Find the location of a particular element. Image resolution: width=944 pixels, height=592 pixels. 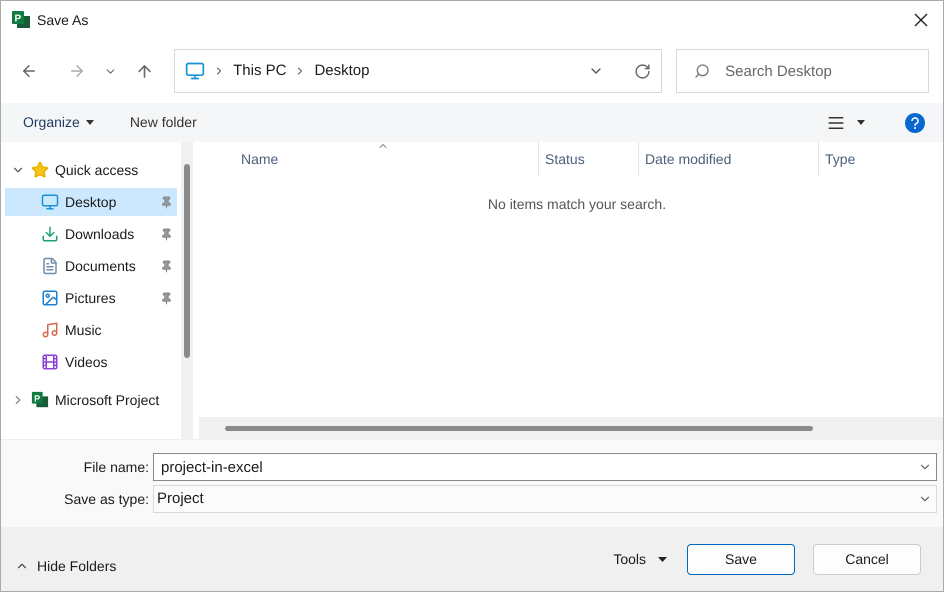

close-icon is located at coordinates (921, 20).